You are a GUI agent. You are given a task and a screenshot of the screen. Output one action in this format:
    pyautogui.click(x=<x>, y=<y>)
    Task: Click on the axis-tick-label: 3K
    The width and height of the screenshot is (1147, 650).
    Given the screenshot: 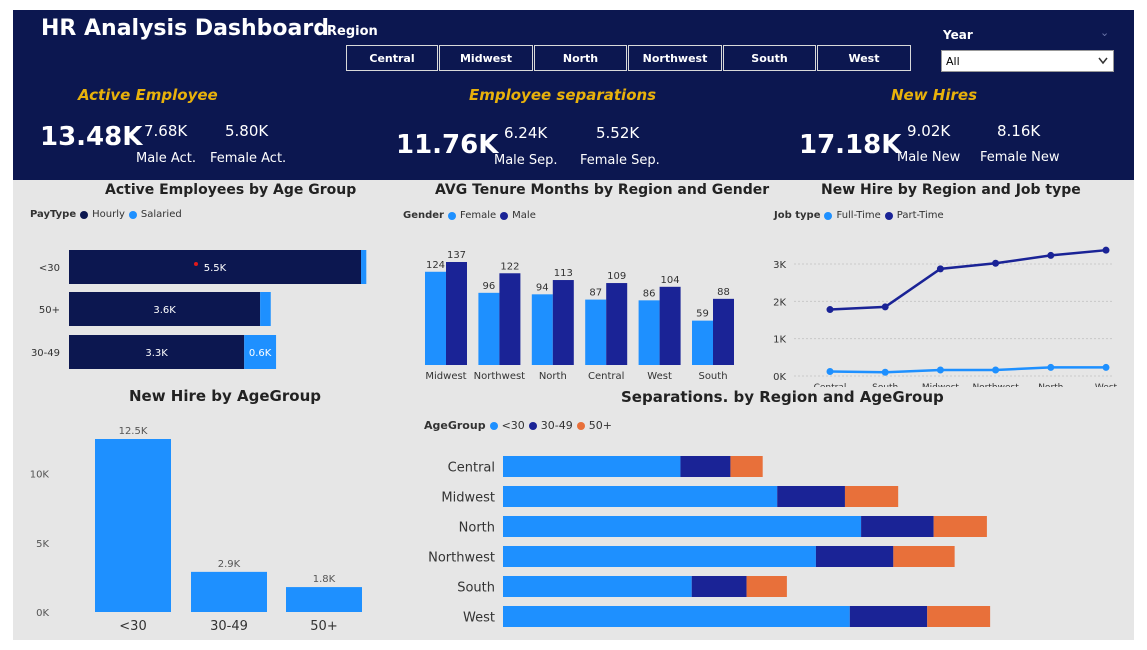 What is the action you would take?
    pyautogui.click(x=779, y=265)
    